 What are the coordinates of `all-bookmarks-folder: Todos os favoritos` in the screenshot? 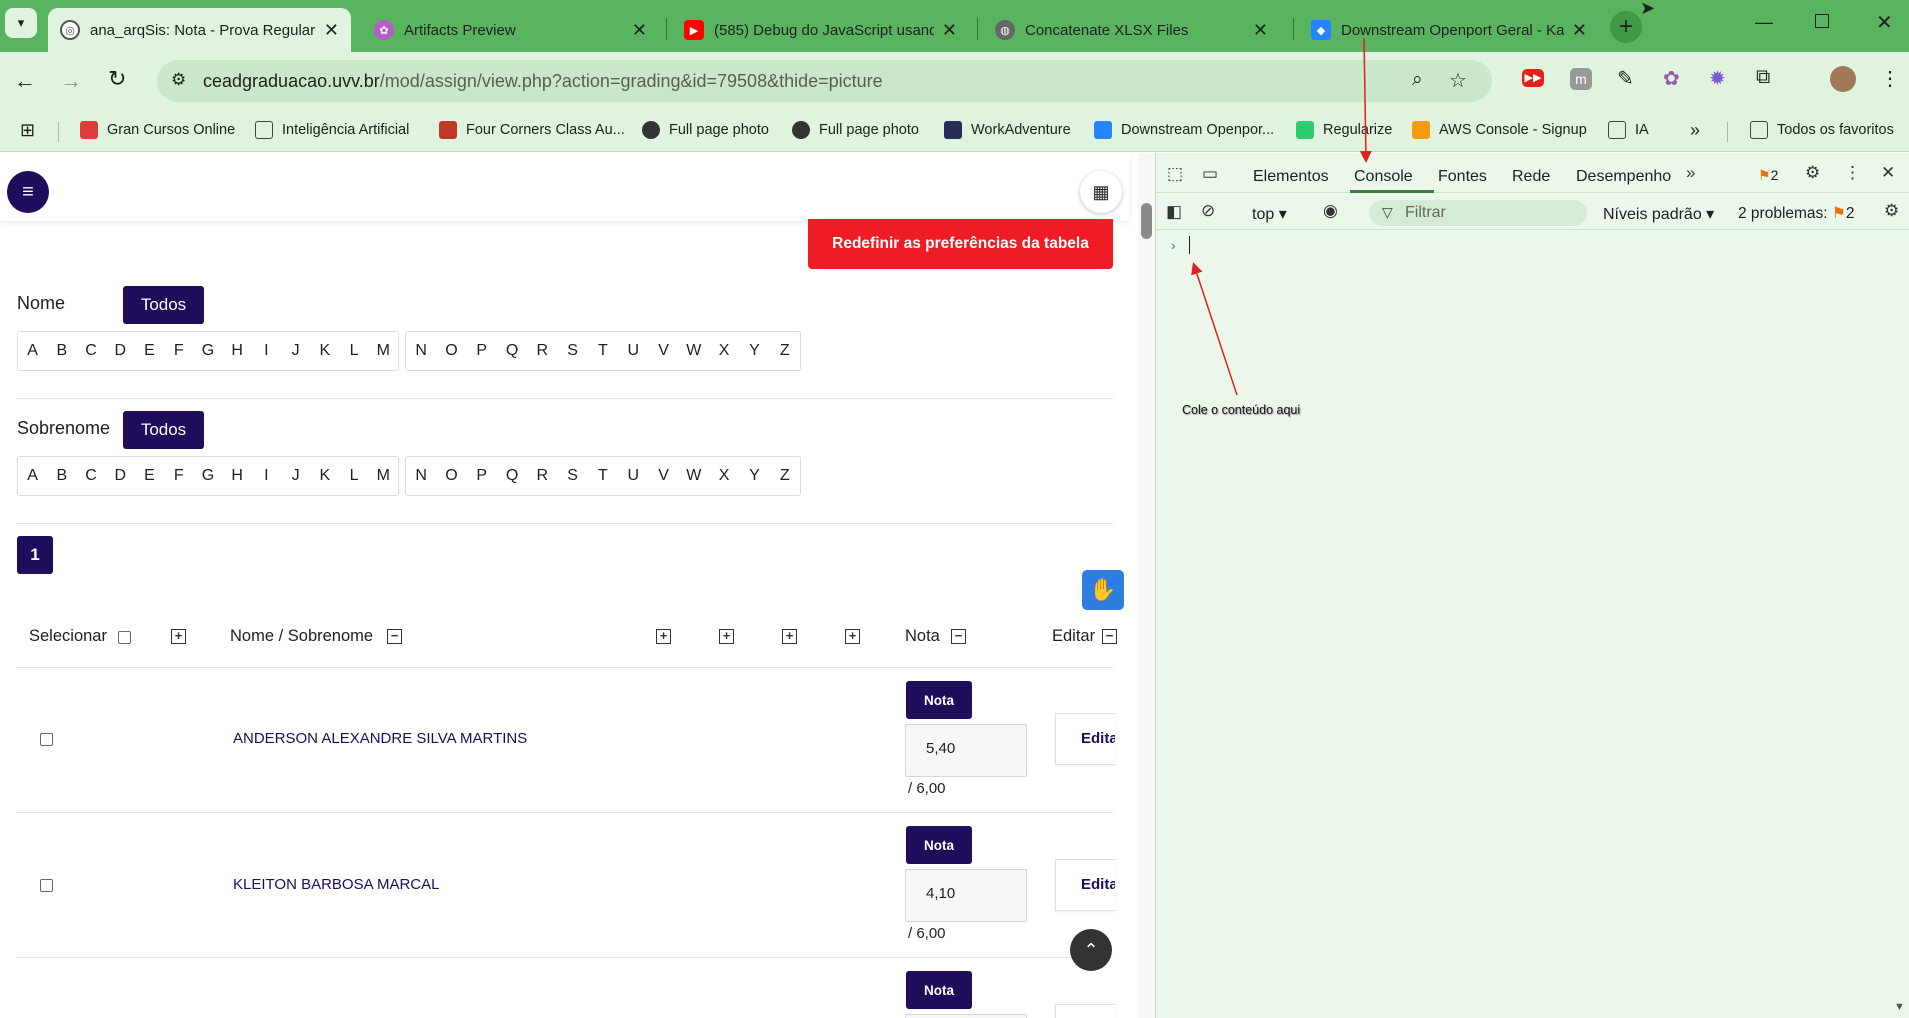 It's located at (1822, 130).